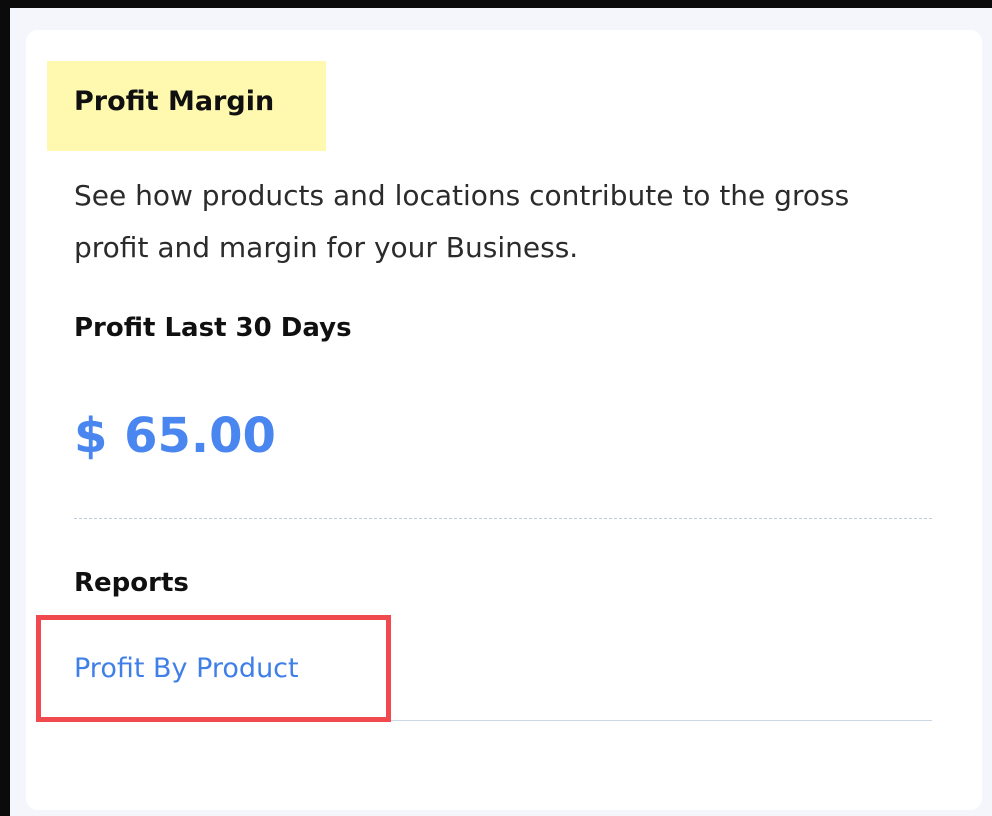 The height and width of the screenshot is (816, 992). I want to click on section-divider, so click(503, 518).